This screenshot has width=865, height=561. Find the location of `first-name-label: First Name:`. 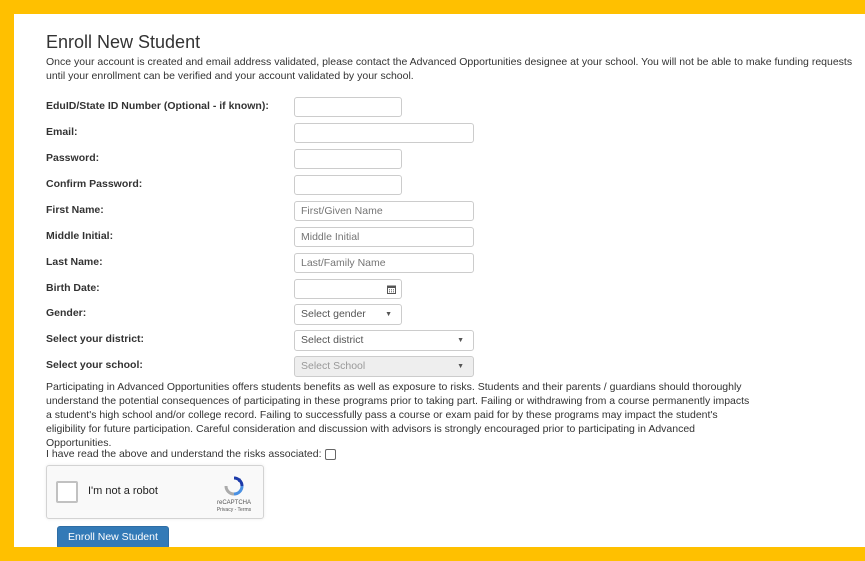

first-name-label: First Name: is located at coordinates (75, 210).